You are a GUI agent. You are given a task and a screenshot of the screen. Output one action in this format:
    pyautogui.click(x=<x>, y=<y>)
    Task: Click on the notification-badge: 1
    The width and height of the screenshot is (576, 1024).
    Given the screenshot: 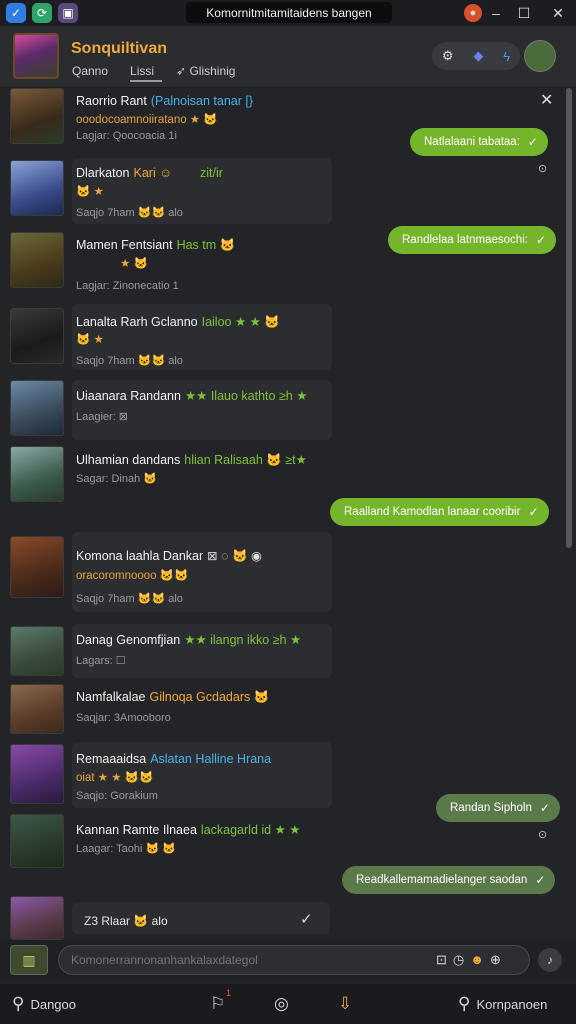 What is the action you would take?
    pyautogui.click(x=229, y=993)
    